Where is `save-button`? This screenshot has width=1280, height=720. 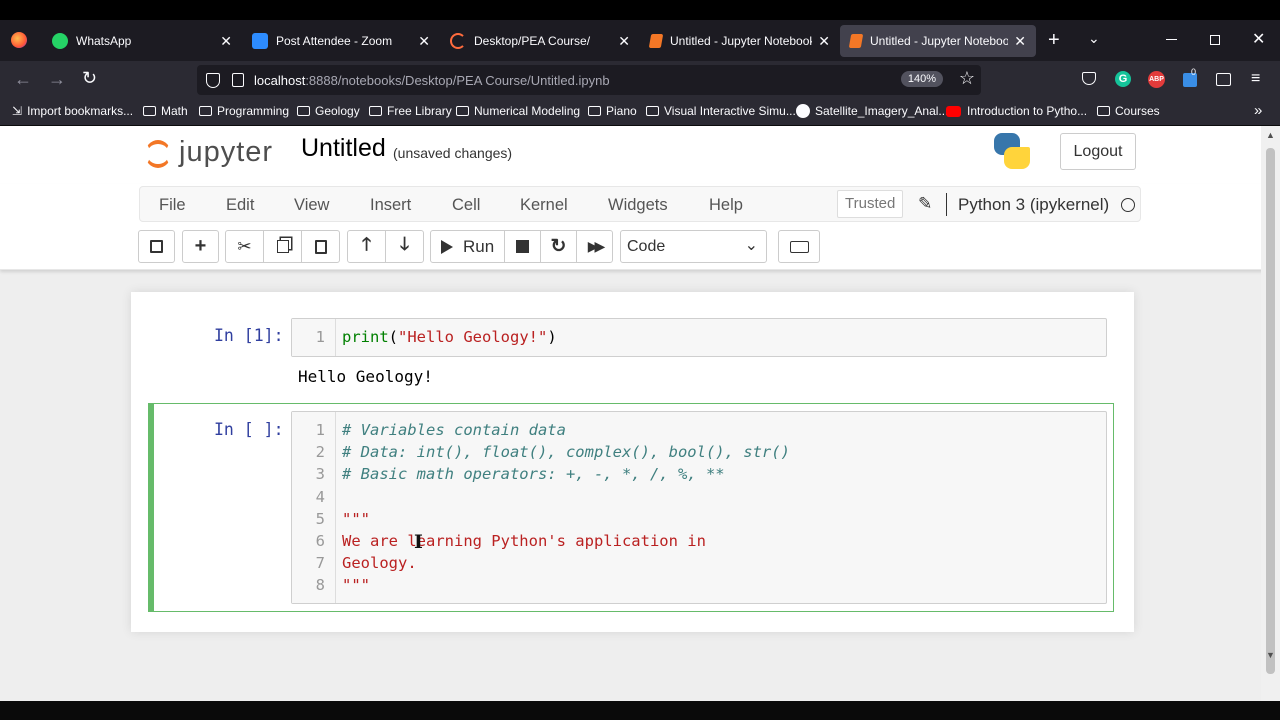
save-button is located at coordinates (156, 246).